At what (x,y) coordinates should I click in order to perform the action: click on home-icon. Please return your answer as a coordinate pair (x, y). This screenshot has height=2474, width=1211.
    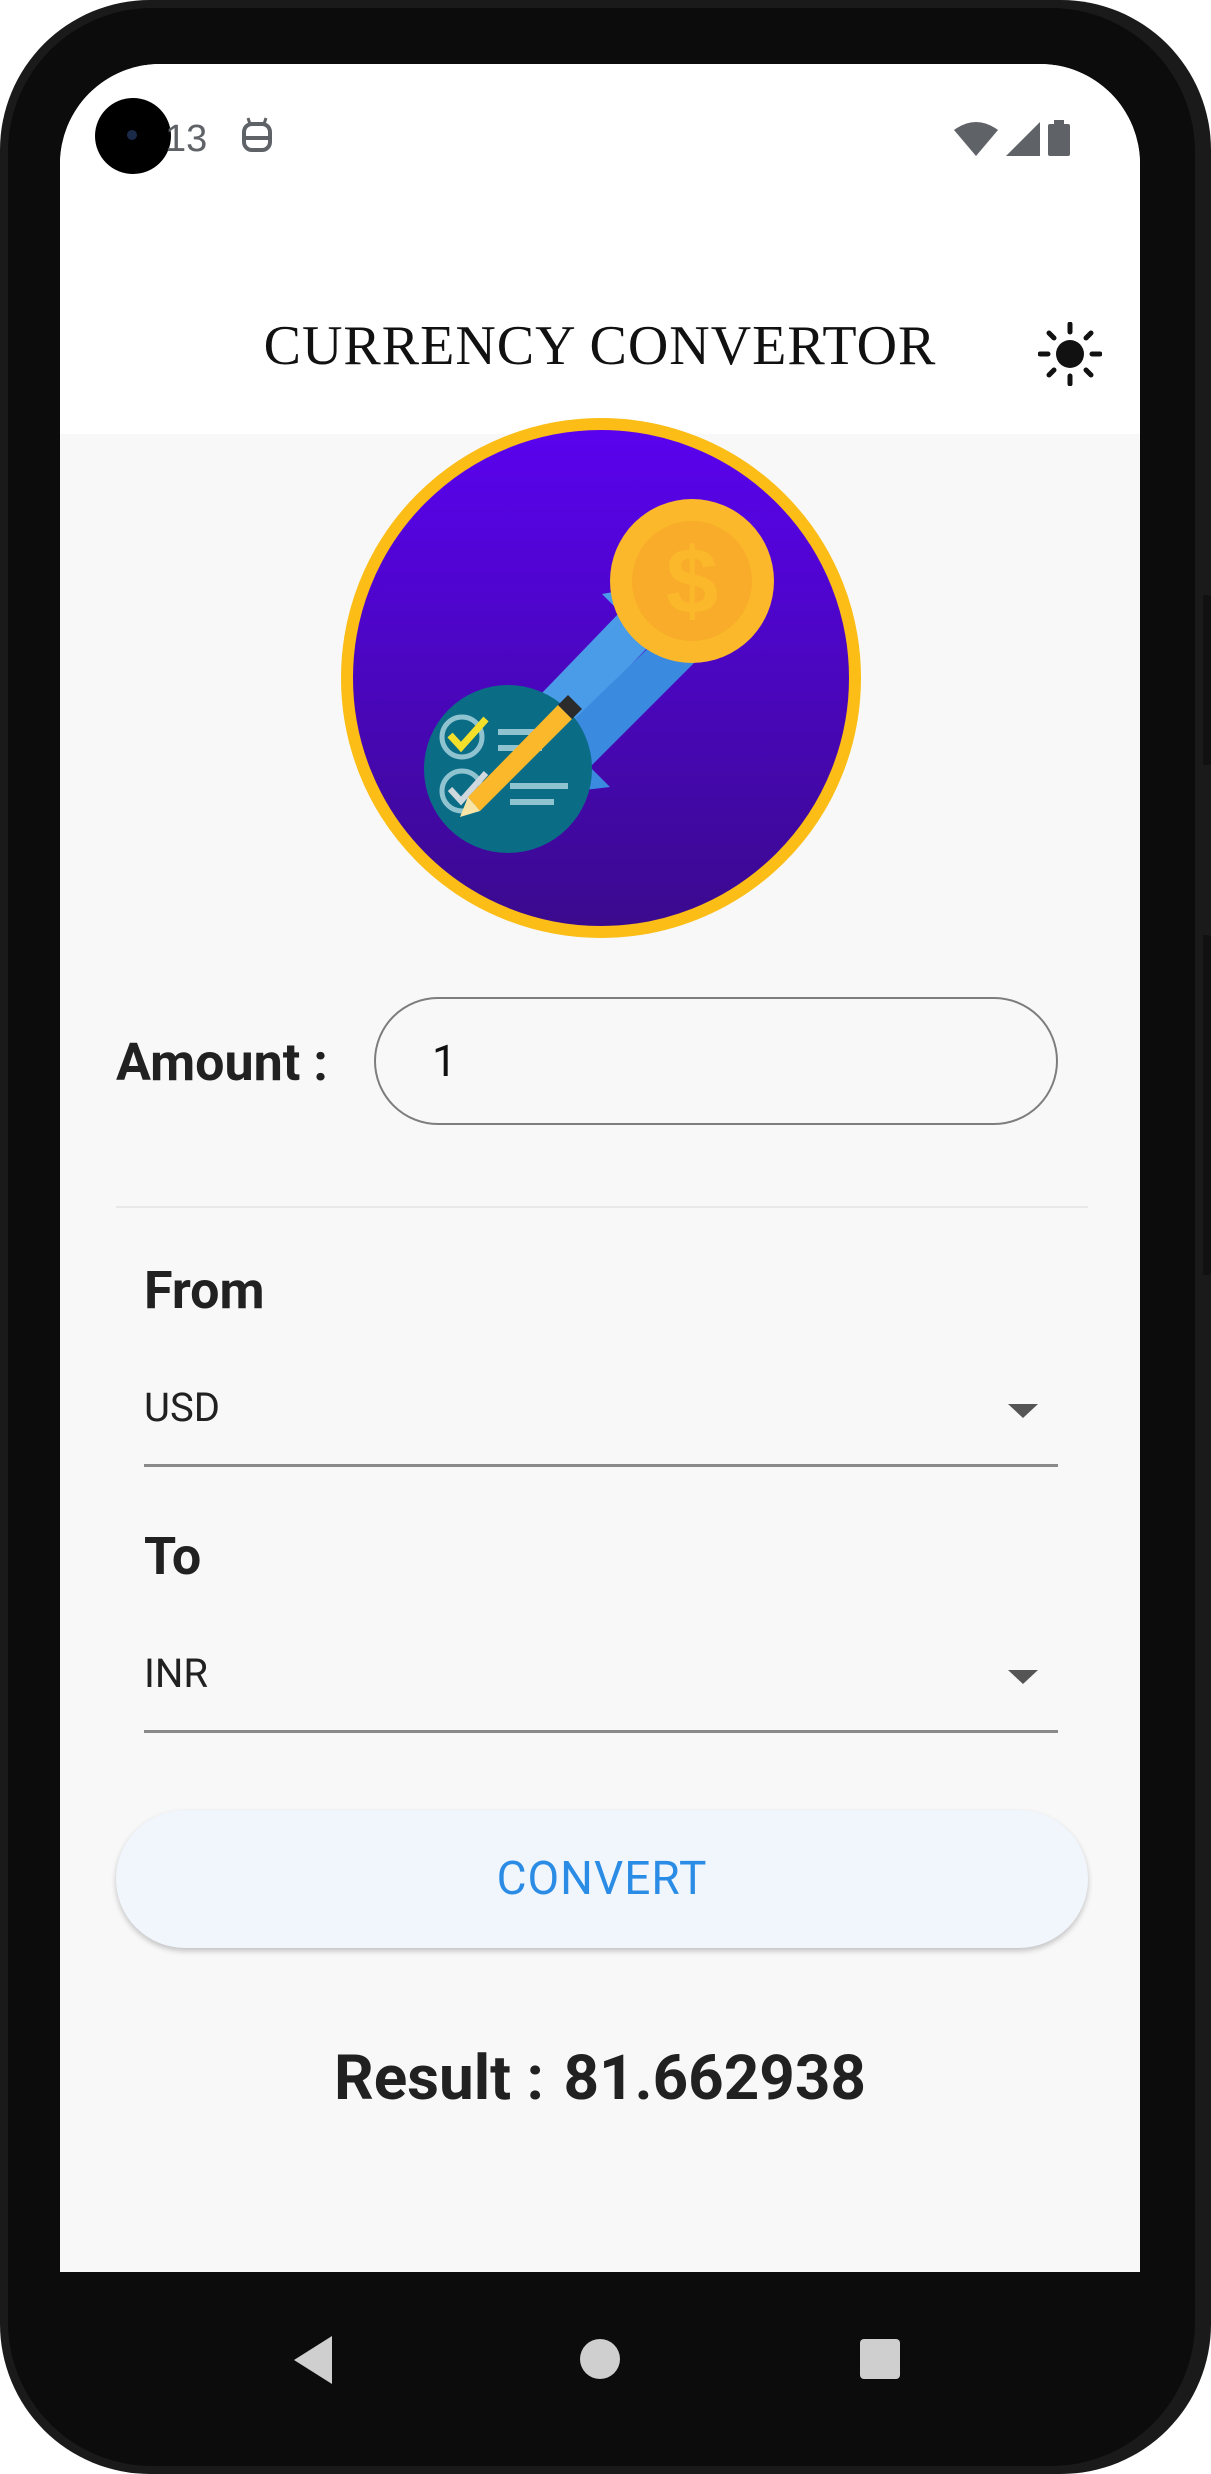
    Looking at the image, I should click on (600, 2359).